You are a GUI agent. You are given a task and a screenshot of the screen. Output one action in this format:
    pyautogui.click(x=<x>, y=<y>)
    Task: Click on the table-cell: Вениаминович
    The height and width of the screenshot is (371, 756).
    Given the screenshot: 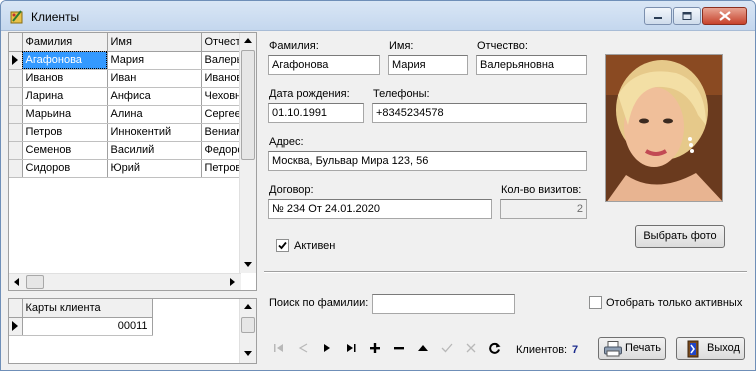 What is the action you would take?
    pyautogui.click(x=221, y=132)
    